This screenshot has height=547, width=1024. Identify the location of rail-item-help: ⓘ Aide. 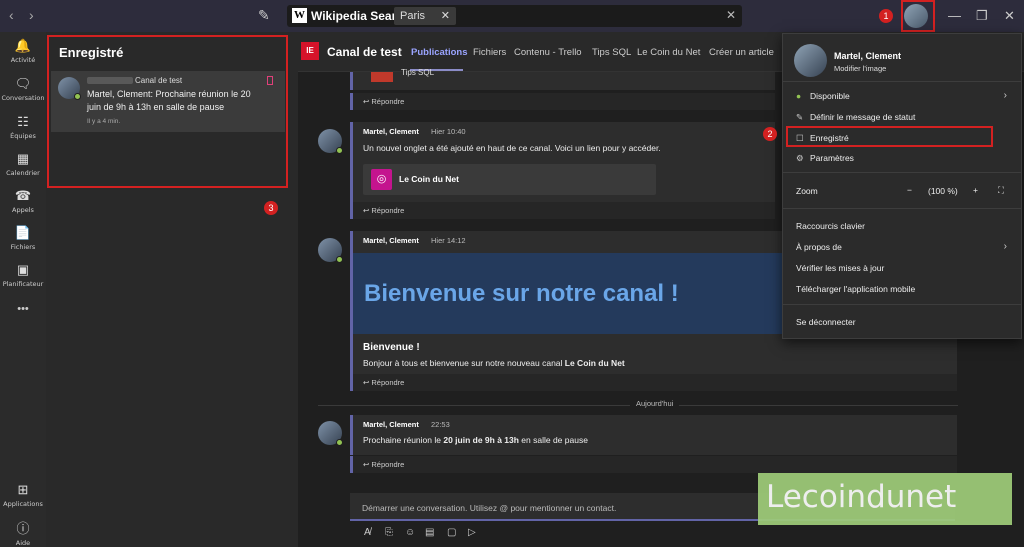
(23, 532).